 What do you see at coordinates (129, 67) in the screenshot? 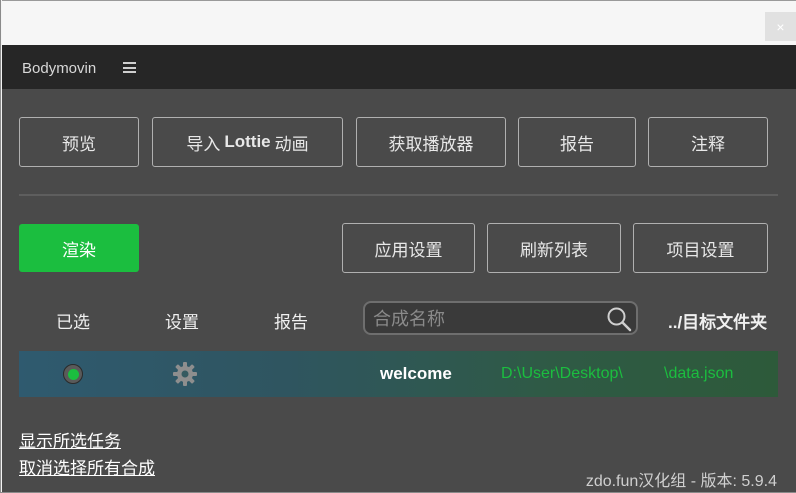
I see `hamburger-menu-icon` at bounding box center [129, 67].